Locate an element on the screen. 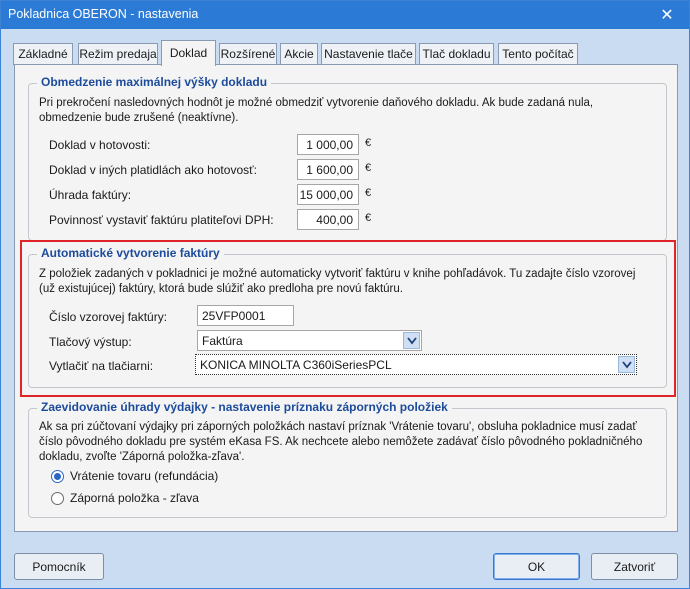  vat-invoice-limit-input: 400,00 is located at coordinates (328, 219).